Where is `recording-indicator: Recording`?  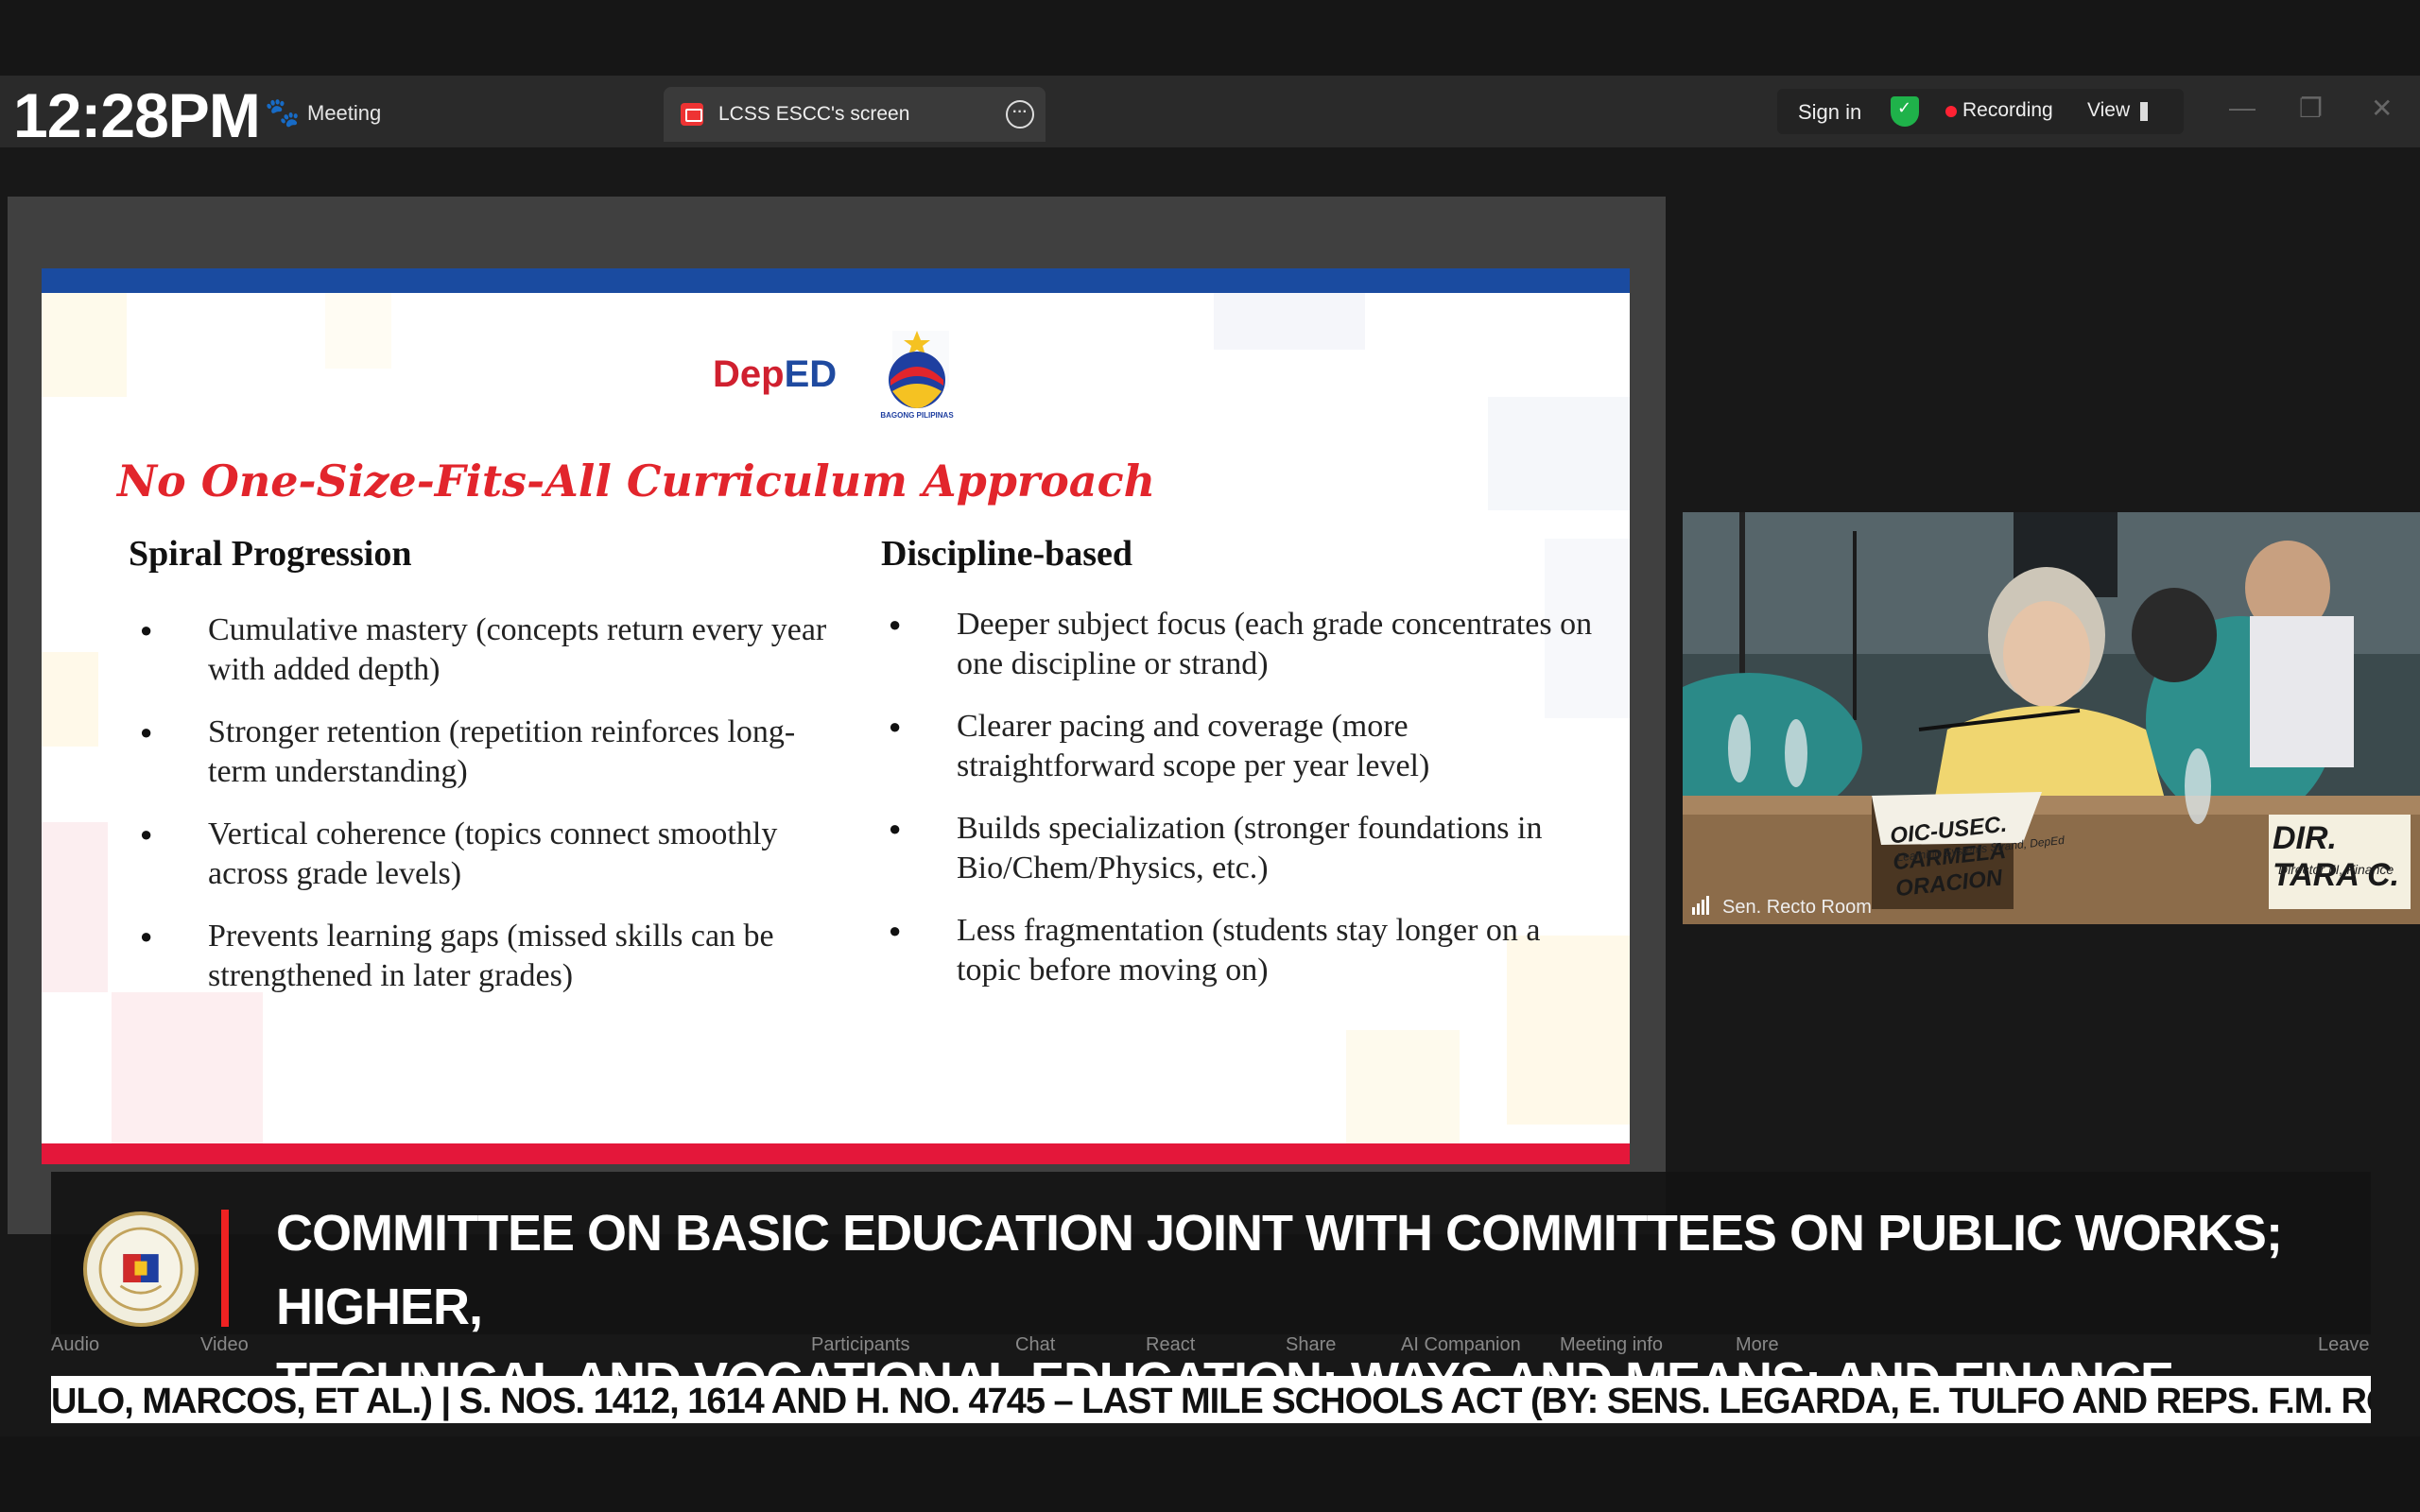 recording-indicator: Recording is located at coordinates (2007, 110).